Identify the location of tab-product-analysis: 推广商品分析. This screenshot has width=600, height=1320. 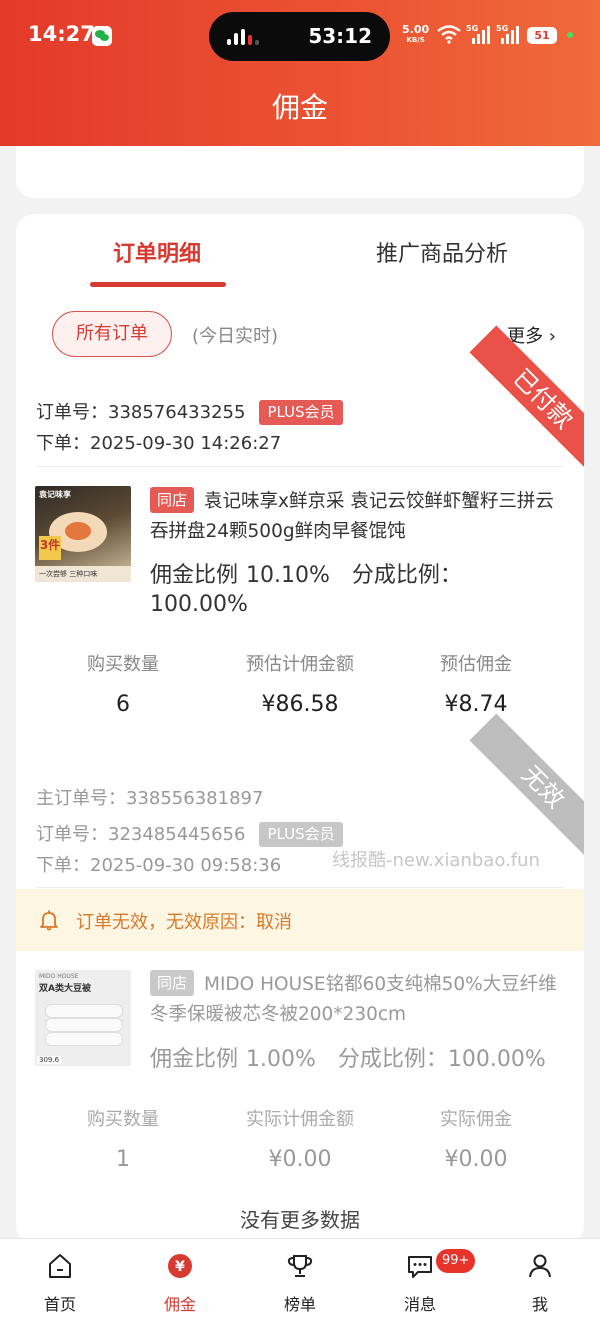
(442, 252).